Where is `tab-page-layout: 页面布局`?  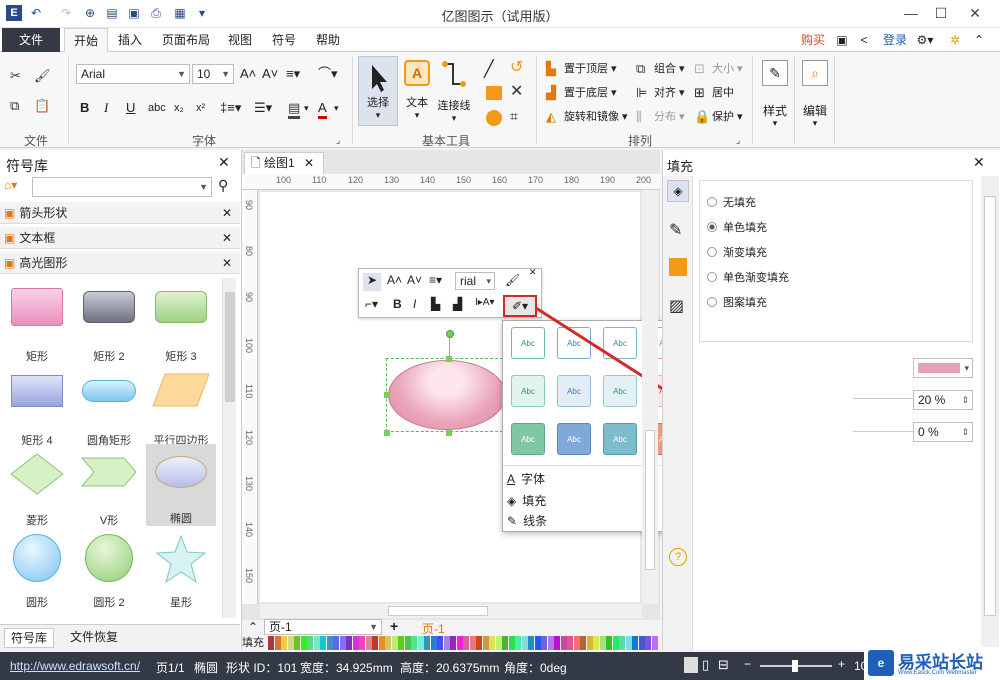 tab-page-layout: 页面布局 is located at coordinates (186, 40).